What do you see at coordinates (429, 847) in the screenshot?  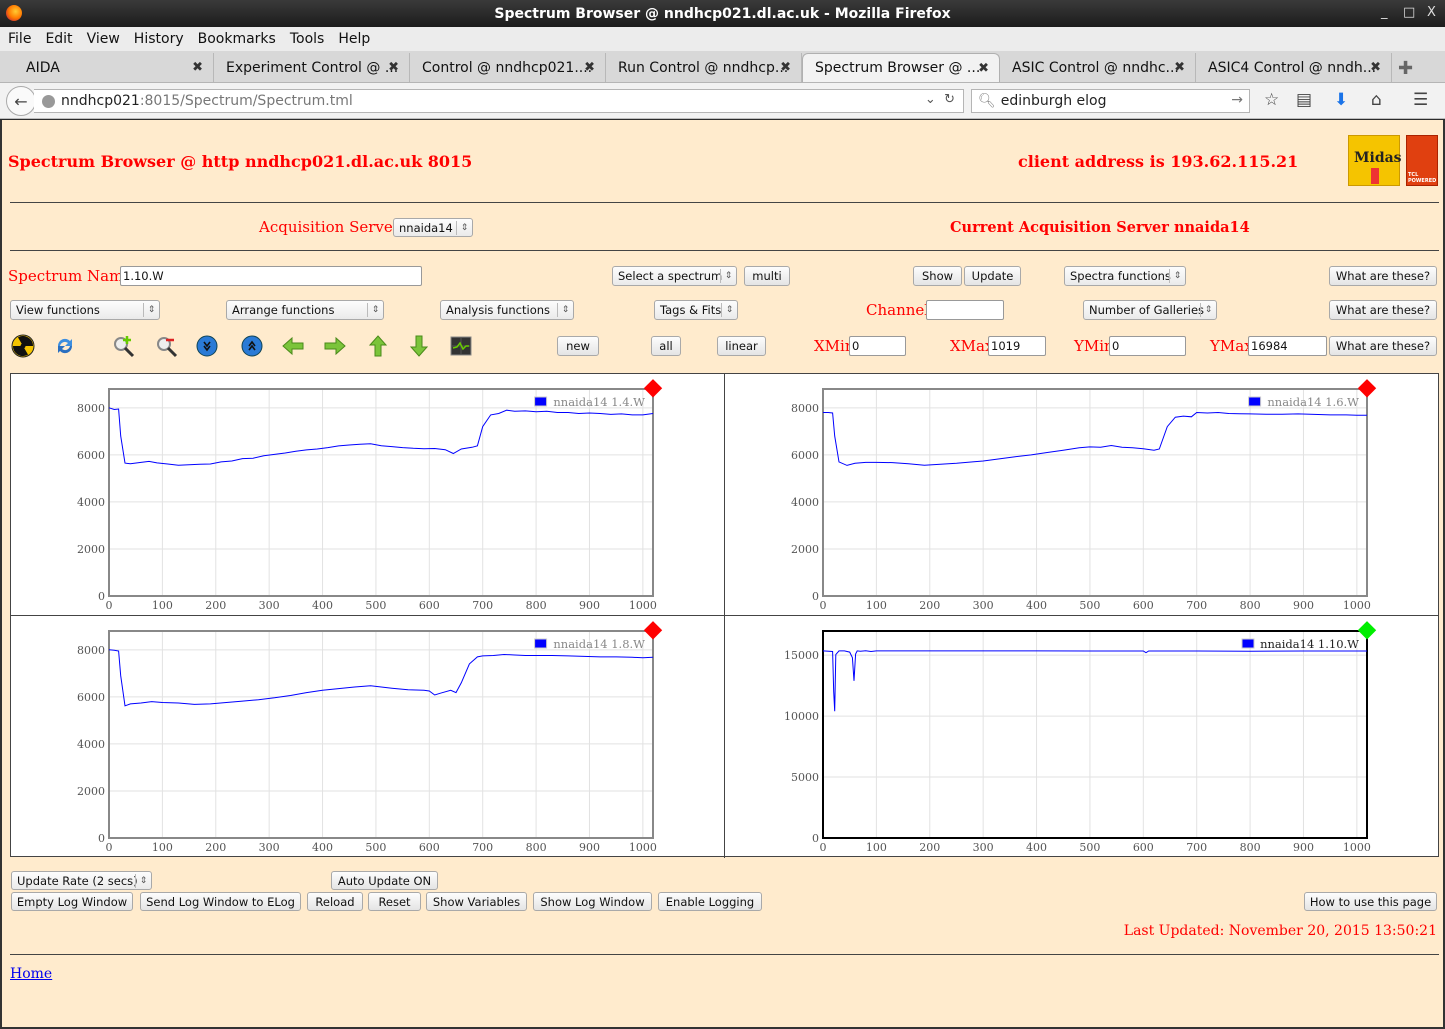 I see `x-tick-label: 600` at bounding box center [429, 847].